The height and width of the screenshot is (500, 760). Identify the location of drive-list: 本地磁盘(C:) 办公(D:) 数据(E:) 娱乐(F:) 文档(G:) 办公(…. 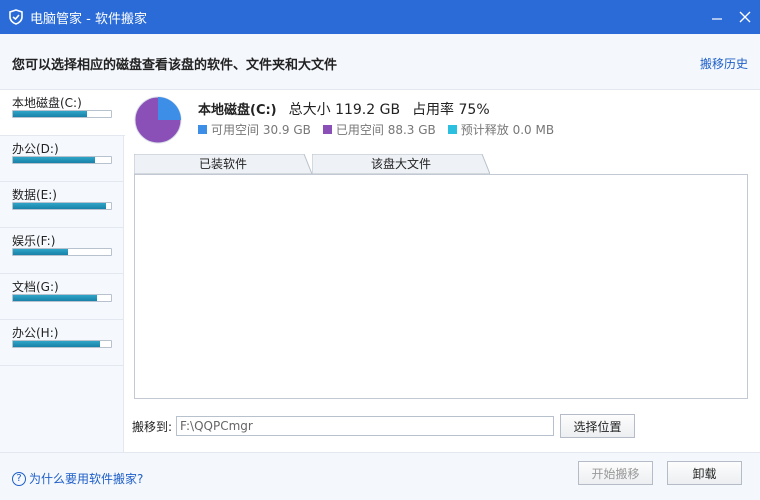
(62, 271).